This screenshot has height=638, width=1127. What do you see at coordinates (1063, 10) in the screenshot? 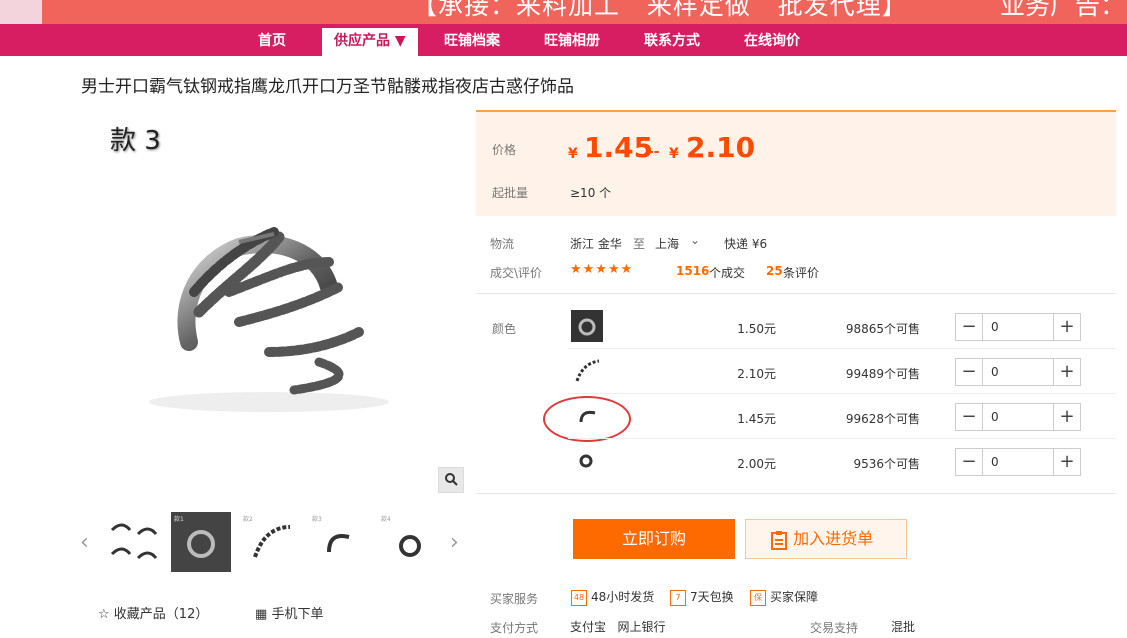
I see `banner-text-right: 业务广告：` at bounding box center [1063, 10].